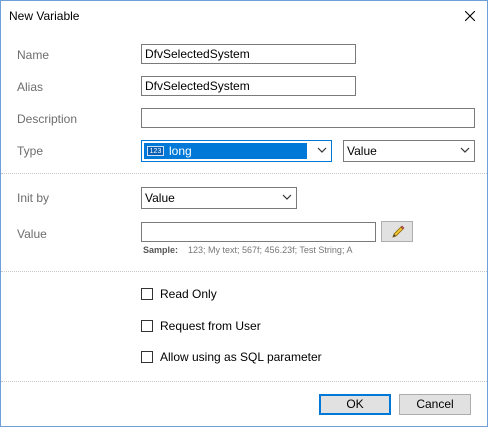  I want to click on value-input, so click(258, 232).